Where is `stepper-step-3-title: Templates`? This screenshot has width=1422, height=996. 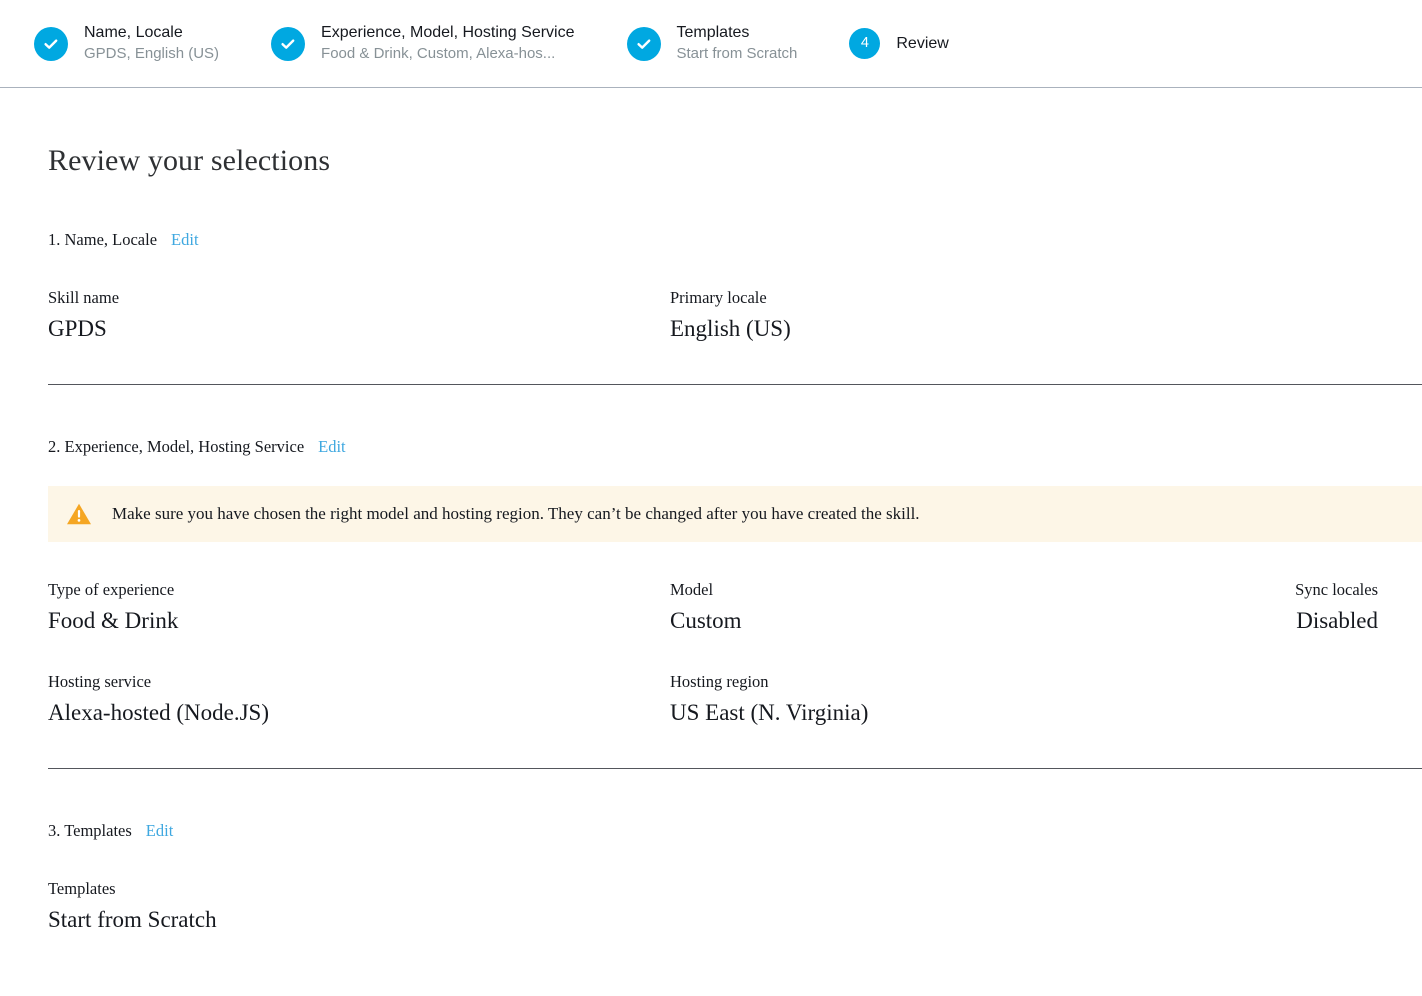 stepper-step-3-title: Templates is located at coordinates (713, 32).